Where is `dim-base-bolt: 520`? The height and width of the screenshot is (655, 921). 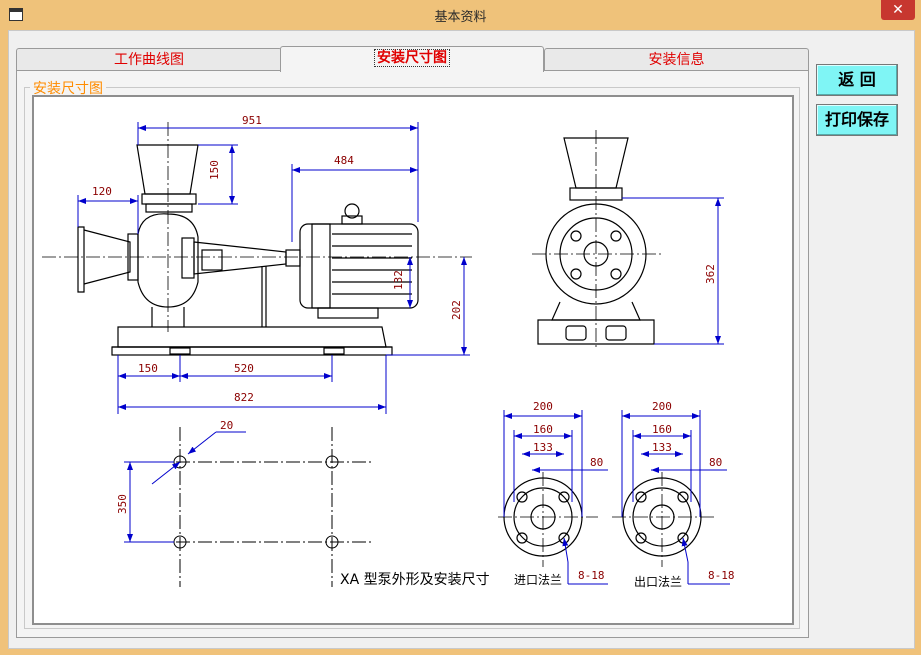 dim-base-bolt: 520 is located at coordinates (244, 368).